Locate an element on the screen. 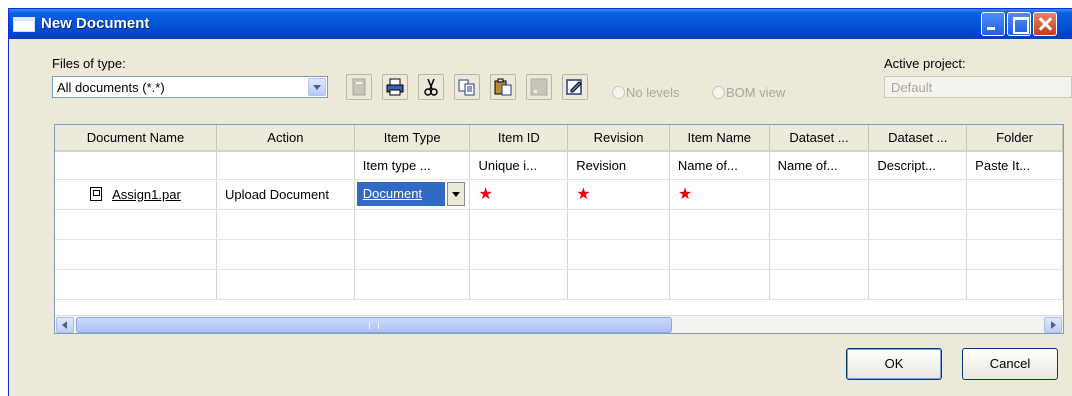 The image size is (1072, 396). column-header-action: Action is located at coordinates (285, 138).